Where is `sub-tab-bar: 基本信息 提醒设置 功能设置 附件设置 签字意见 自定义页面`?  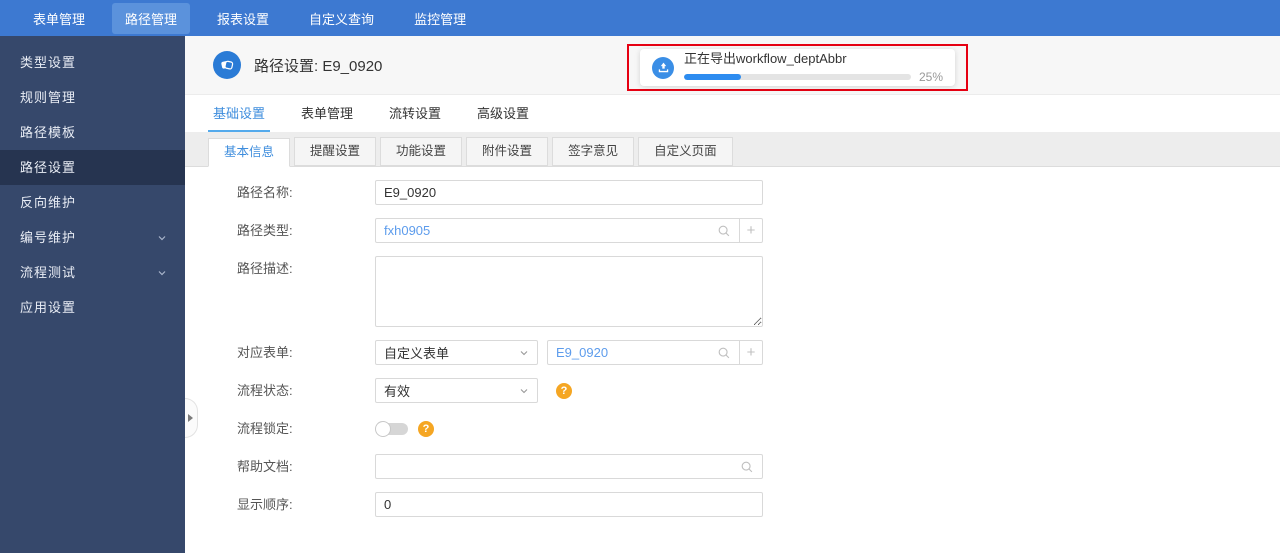
sub-tab-bar: 基本信息 提醒设置 功能设置 附件设置 签字意见 自定义页面 is located at coordinates (732, 149).